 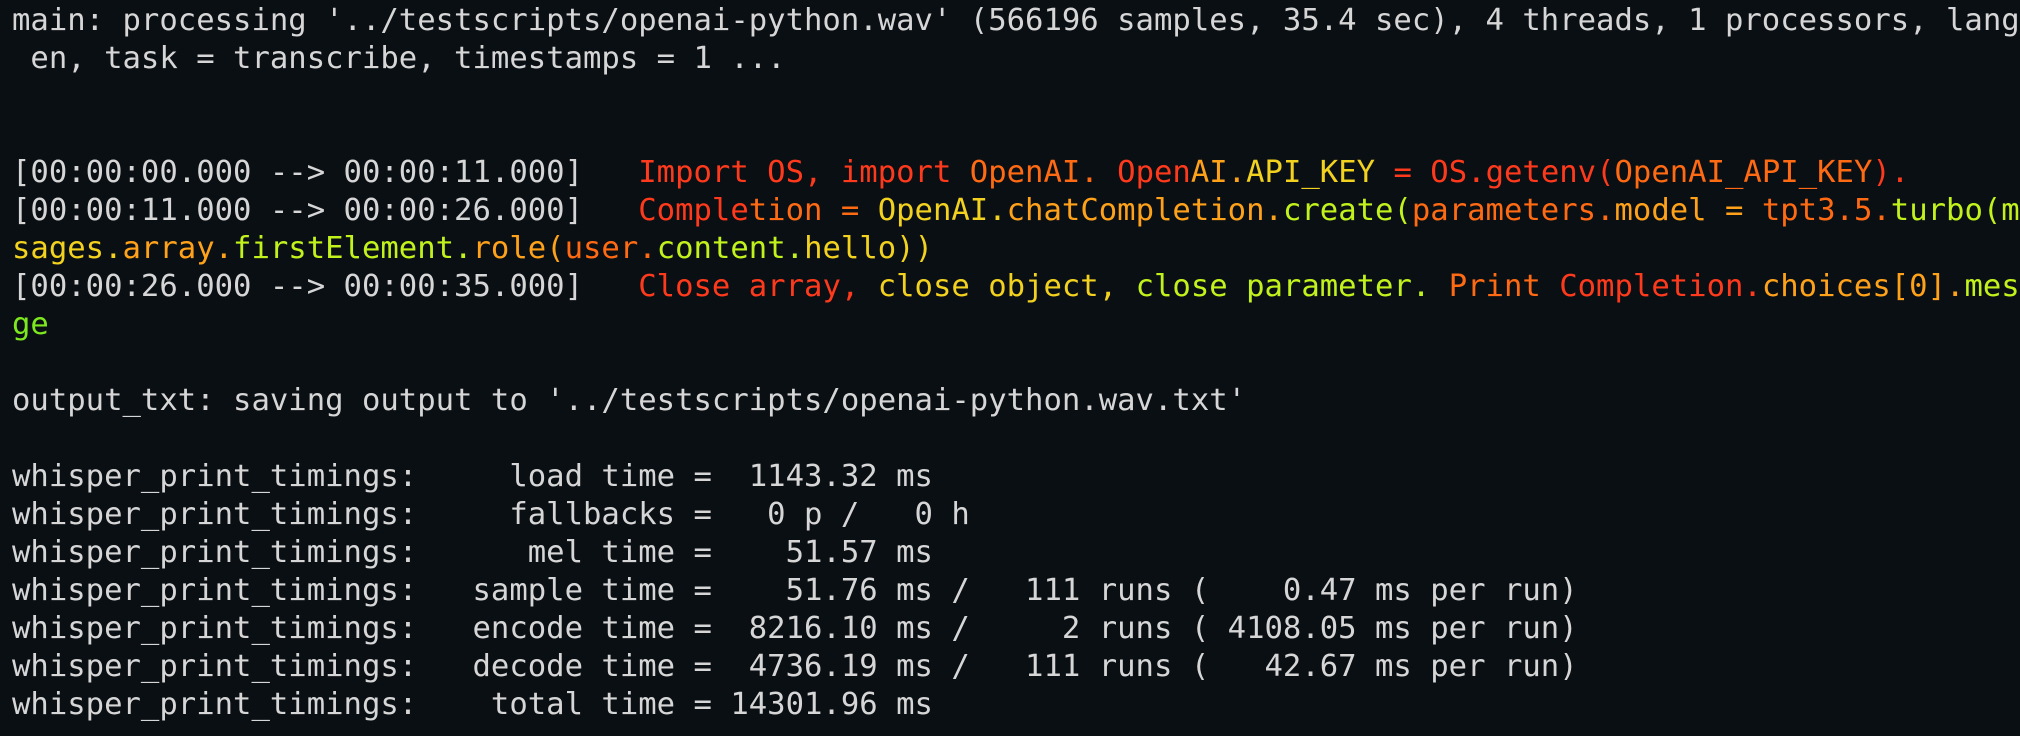 I want to click on terminal-line: ge, so click(x=1016, y=325).